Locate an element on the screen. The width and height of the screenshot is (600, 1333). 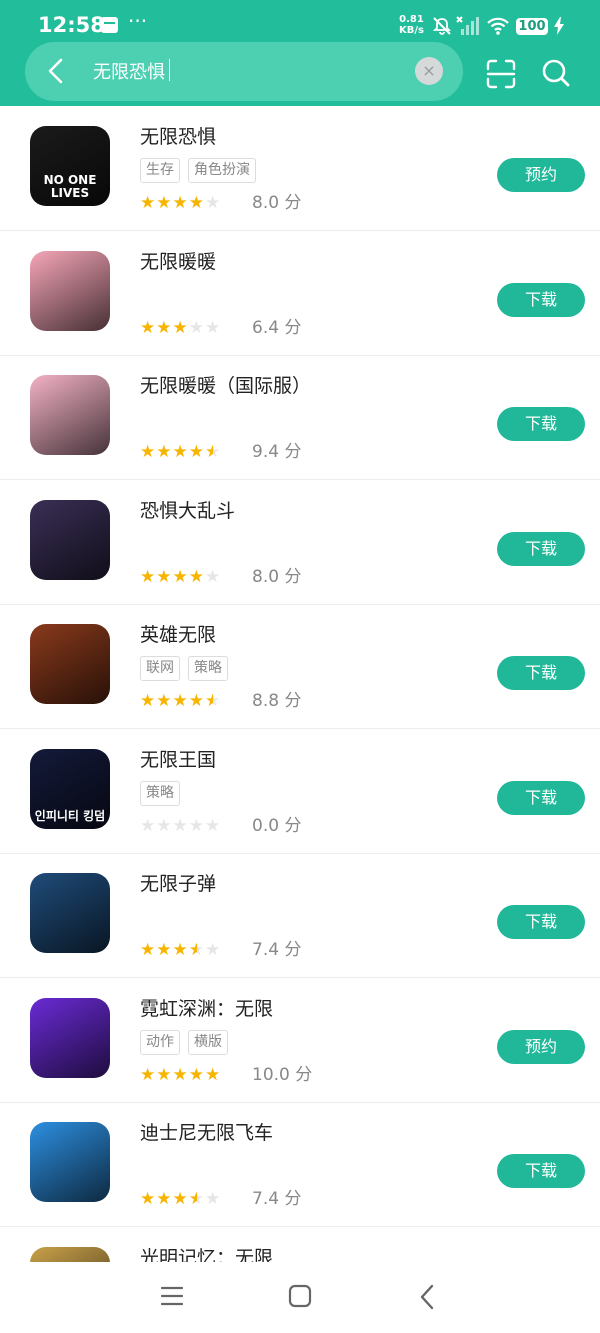
network-speed: 0.81 KB/s is located at coordinates (411, 25).